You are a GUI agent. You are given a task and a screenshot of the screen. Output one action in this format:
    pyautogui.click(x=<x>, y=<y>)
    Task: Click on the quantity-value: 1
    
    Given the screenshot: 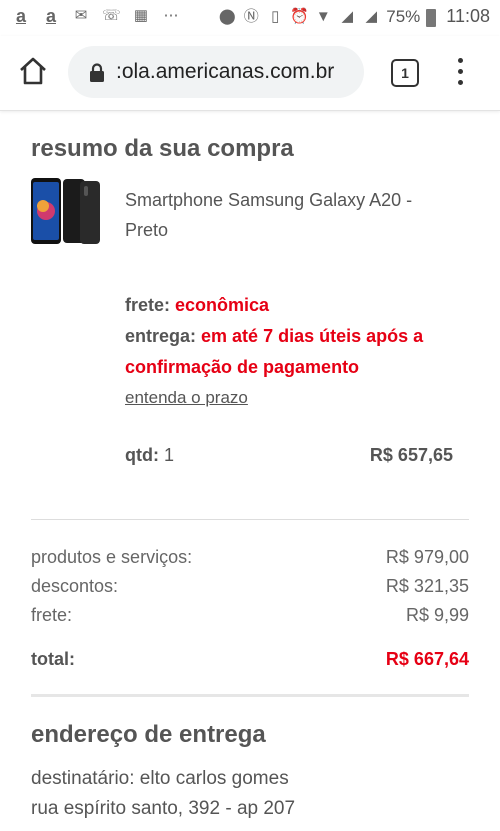 What is the action you would take?
    pyautogui.click(x=169, y=455)
    